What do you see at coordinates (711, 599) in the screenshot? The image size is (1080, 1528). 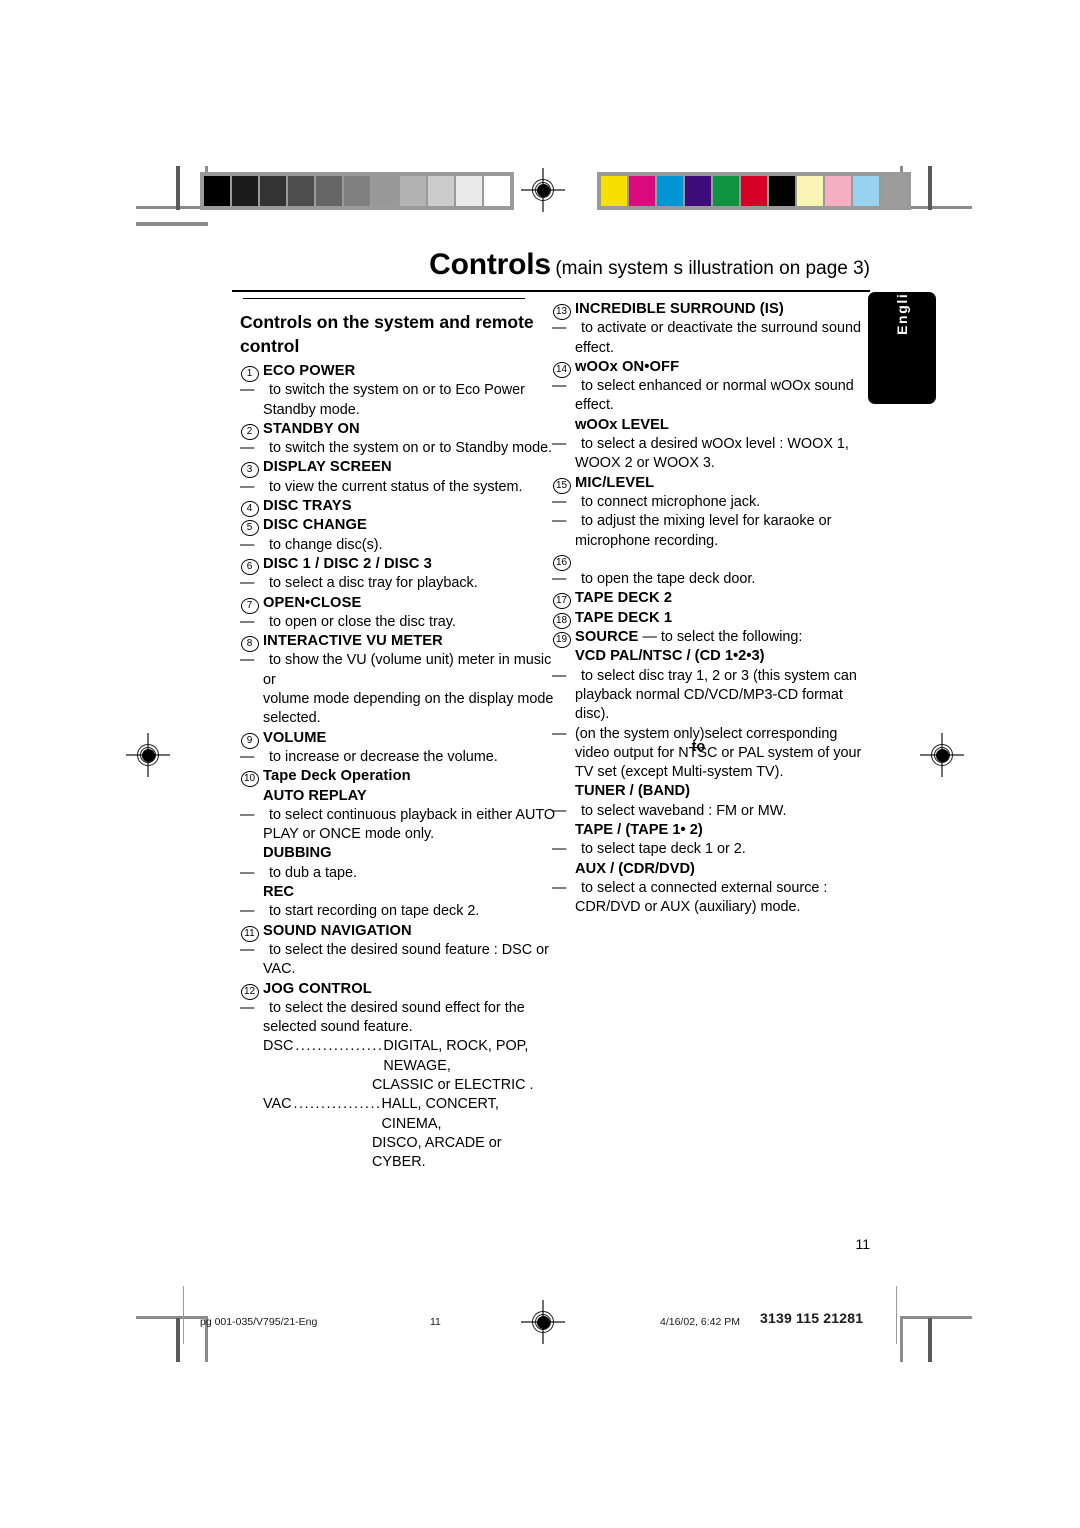 I see `right-entry: 17 TAPE DECK 2` at bounding box center [711, 599].